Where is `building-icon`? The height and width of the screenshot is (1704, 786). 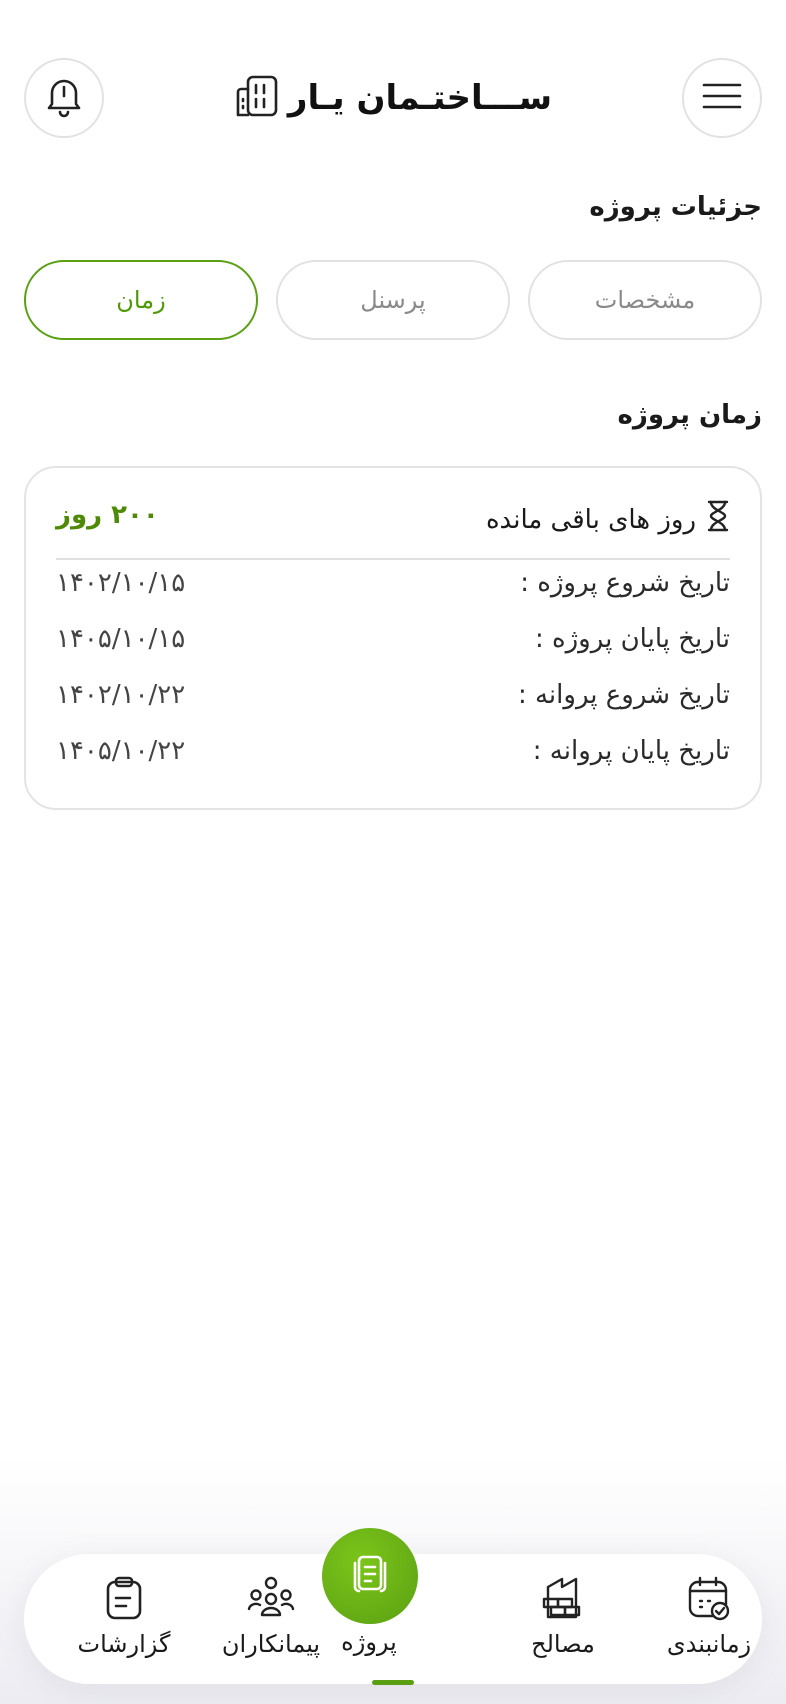
building-icon is located at coordinates (257, 98).